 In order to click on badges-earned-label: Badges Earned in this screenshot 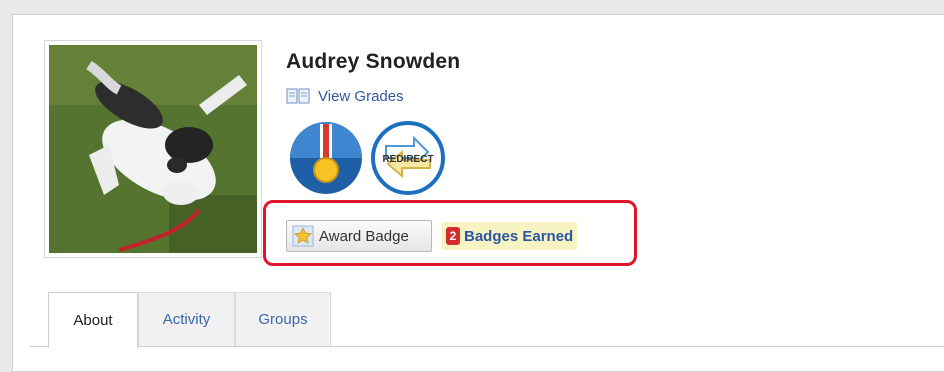, I will do `click(519, 236)`.